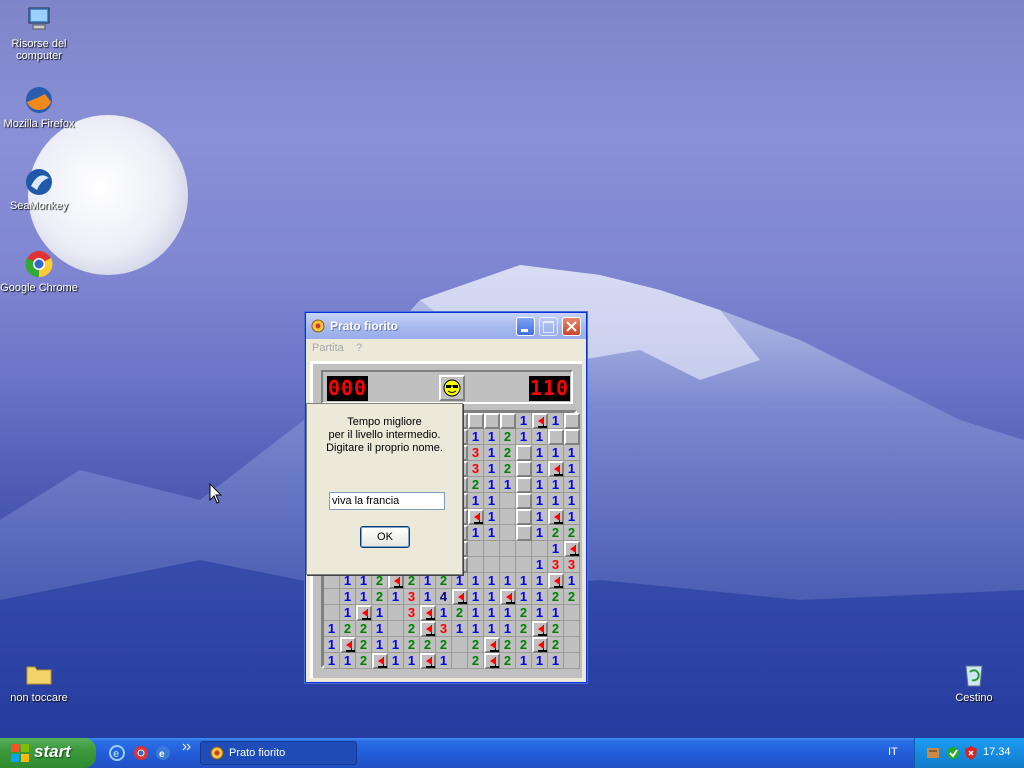 The width and height of the screenshot is (1024, 768). Describe the element at coordinates (446, 326) in the screenshot. I see `title-bar: Prato fiorito` at that location.